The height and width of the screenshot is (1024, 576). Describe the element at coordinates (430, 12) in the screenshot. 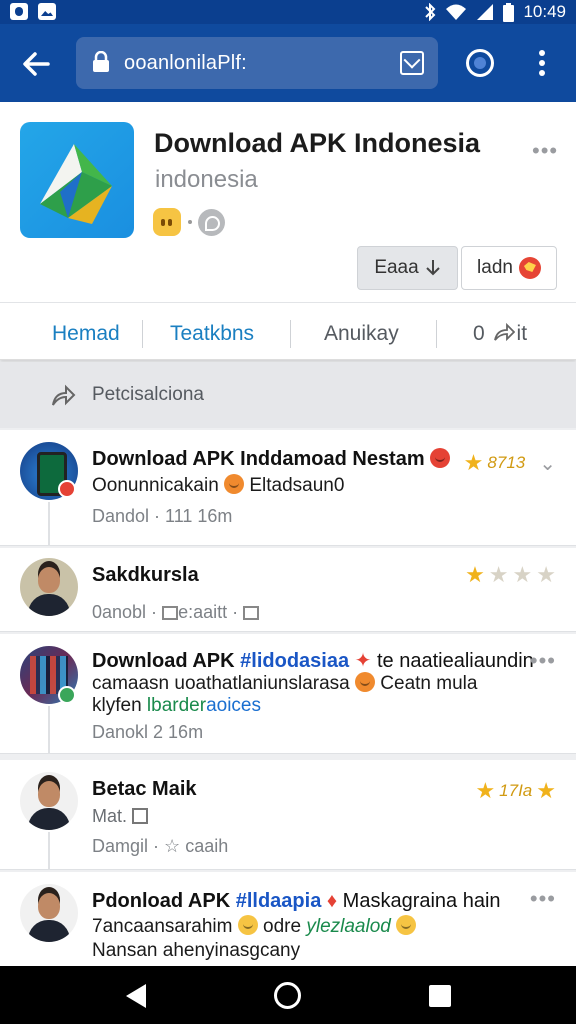

I see `bluetooth-icon` at that location.